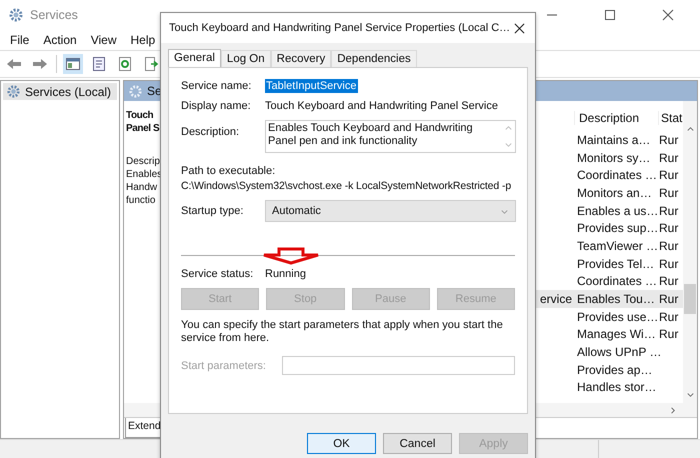 The height and width of the screenshot is (458, 700). I want to click on field-label: Startup type:, so click(212, 211).